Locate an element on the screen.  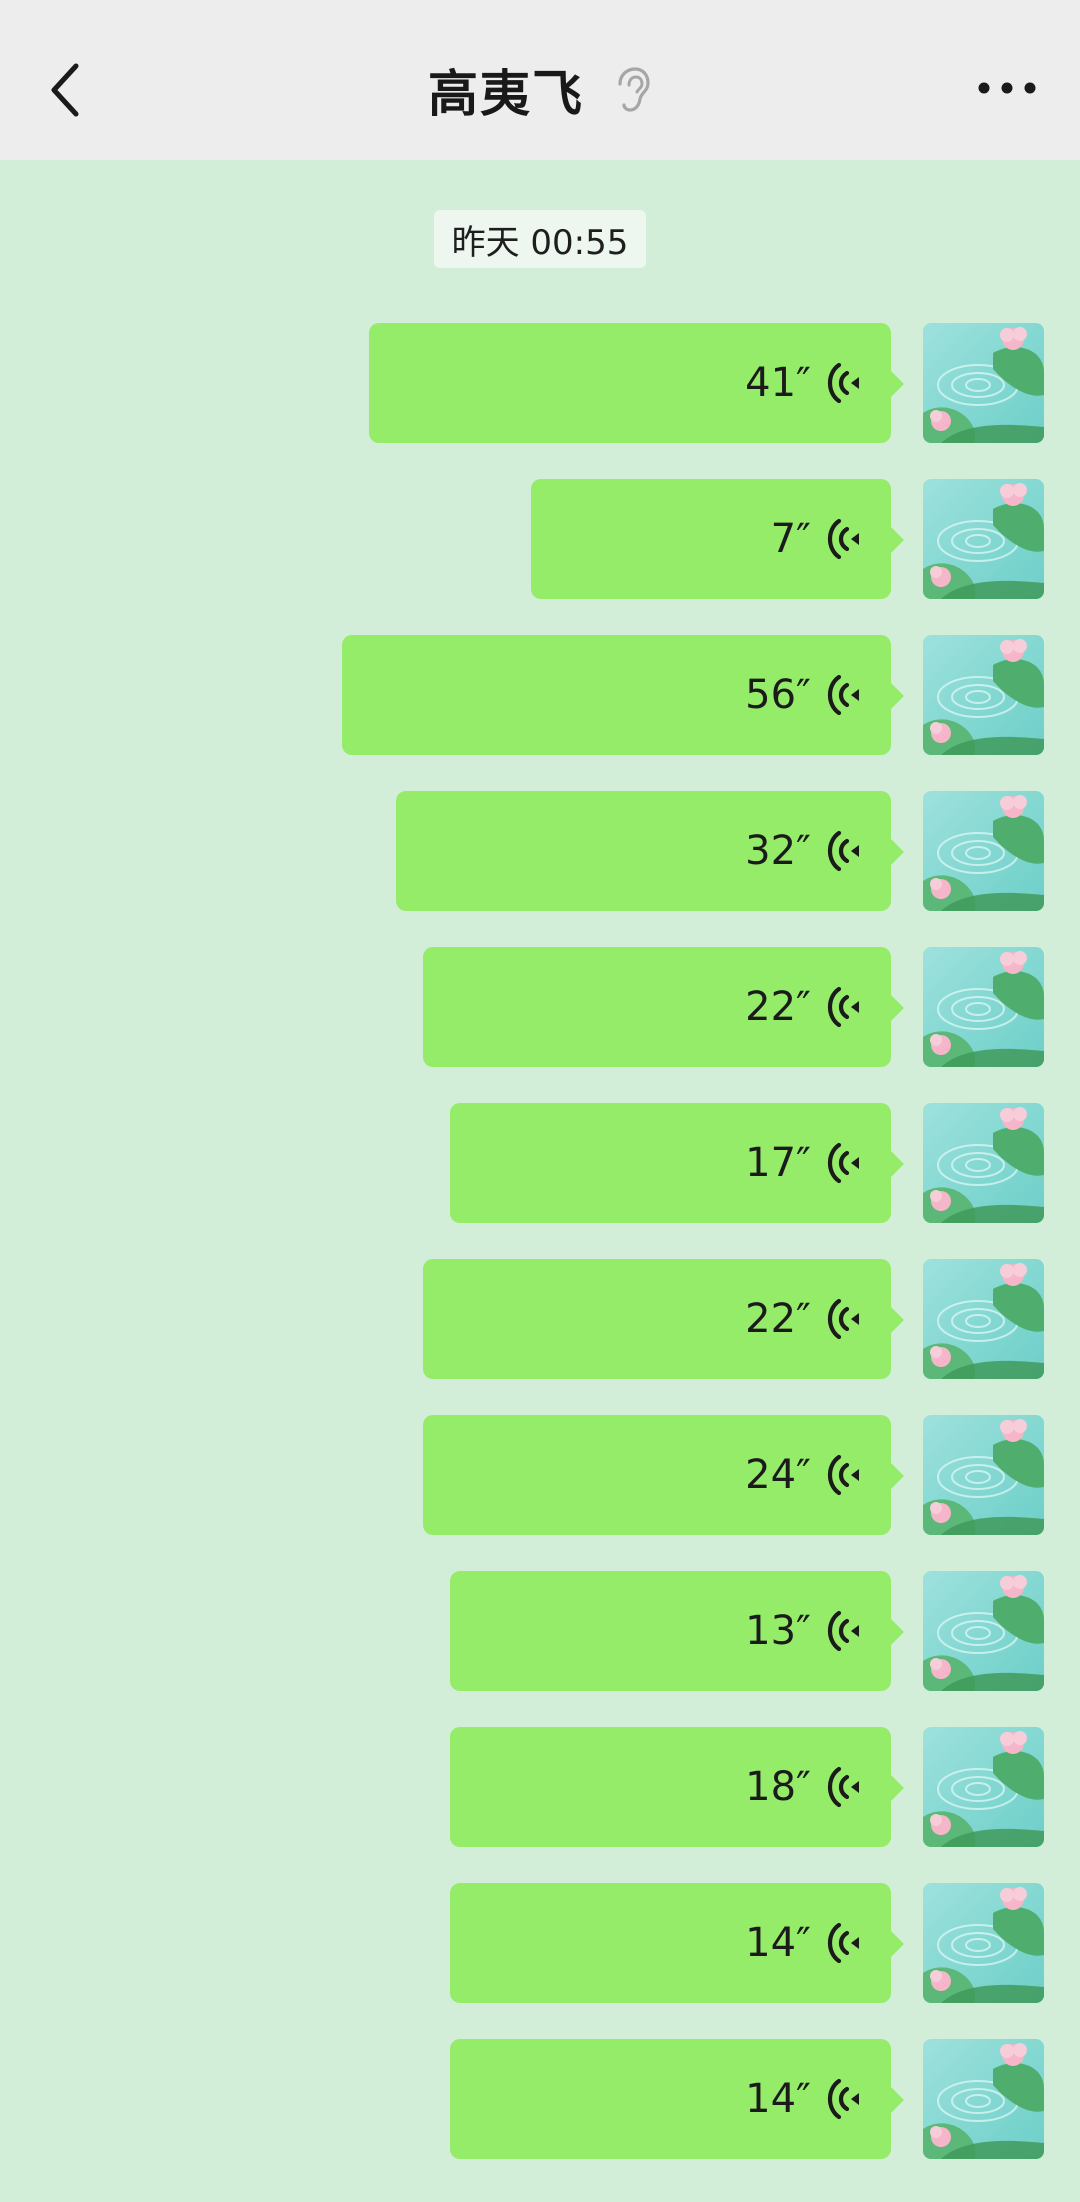
voice-duration: 17″ is located at coordinates (778, 1163).